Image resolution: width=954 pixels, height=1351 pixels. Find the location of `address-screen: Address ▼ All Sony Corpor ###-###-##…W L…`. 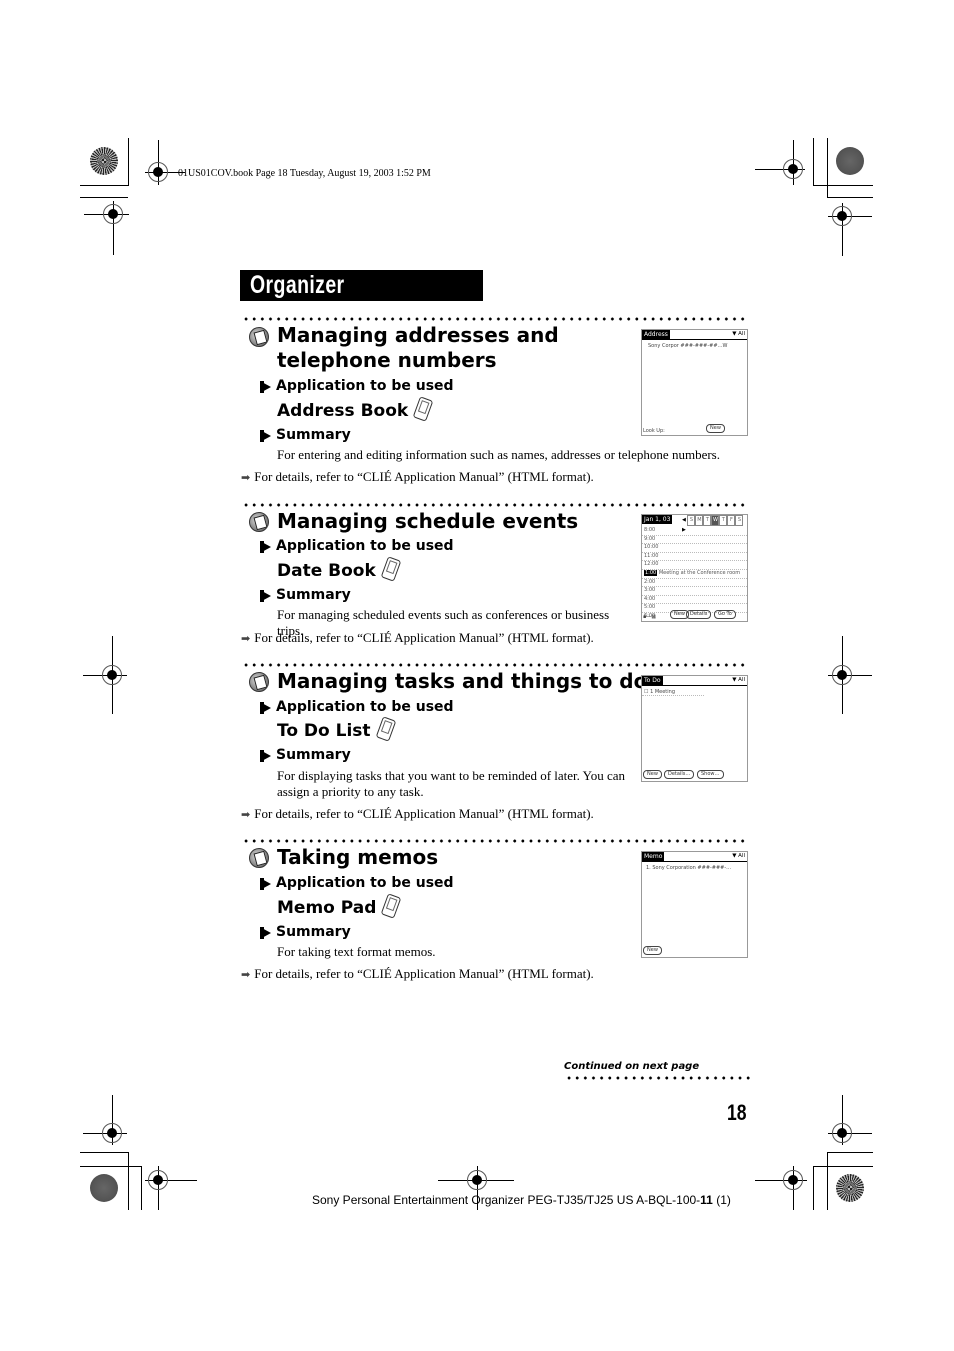

address-screen: Address ▼ All Sony Corpor ###-###-##…W L… is located at coordinates (694, 382).